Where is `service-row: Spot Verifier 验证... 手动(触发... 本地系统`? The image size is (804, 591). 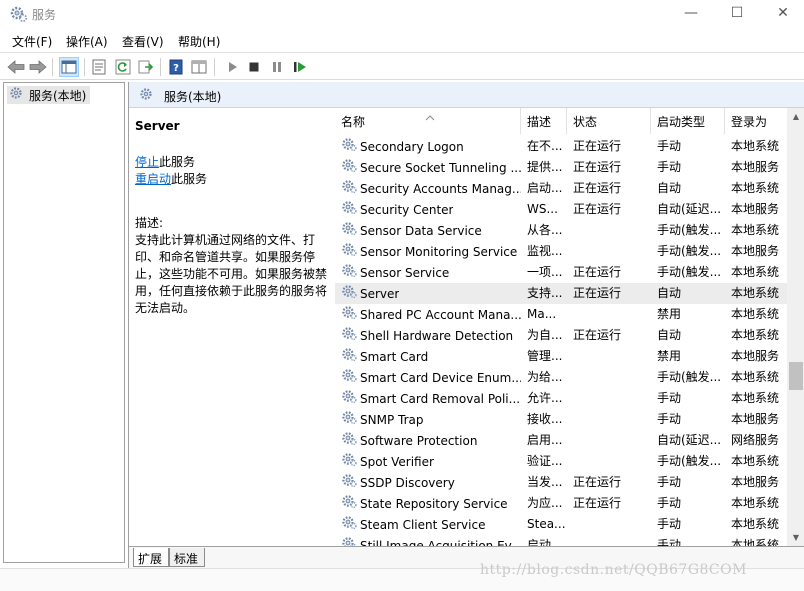 service-row: Spot Verifier 验证... 手动(触发... 本地系统 is located at coordinates (561, 461).